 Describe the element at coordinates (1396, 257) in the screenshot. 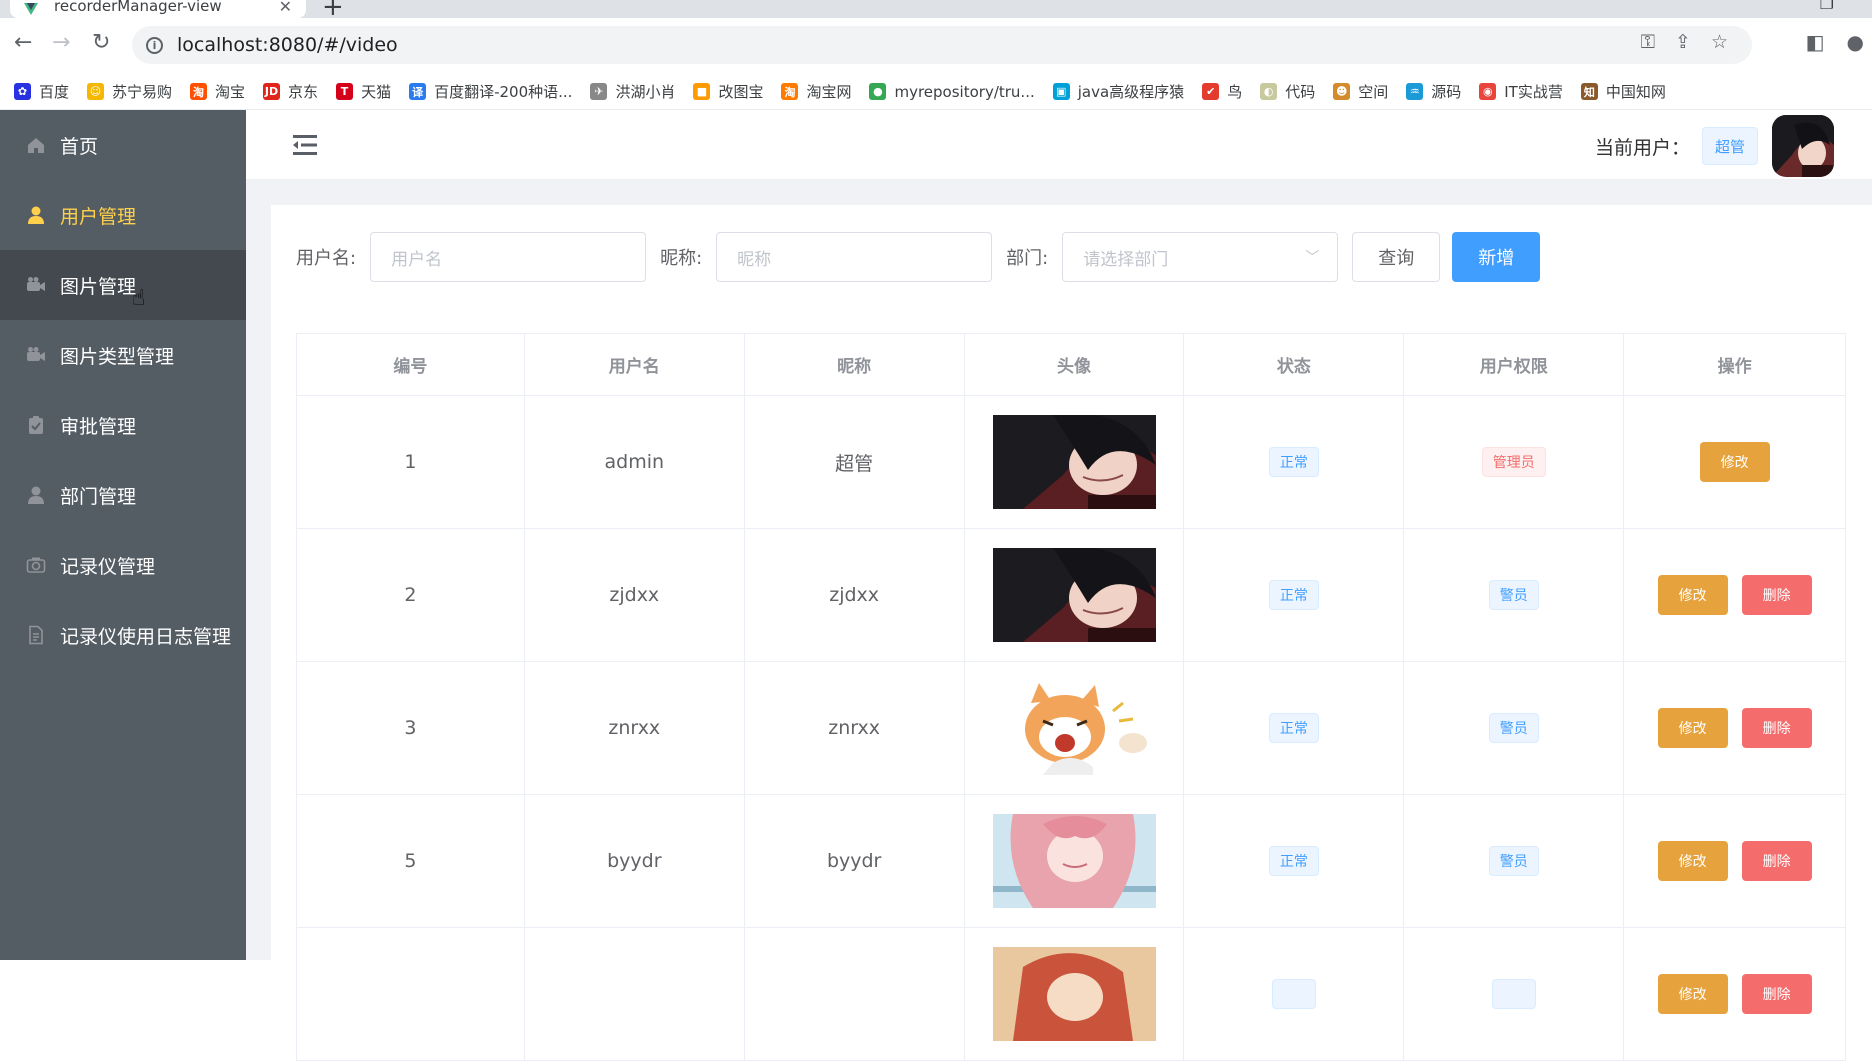

I see `query-button: 查询` at that location.